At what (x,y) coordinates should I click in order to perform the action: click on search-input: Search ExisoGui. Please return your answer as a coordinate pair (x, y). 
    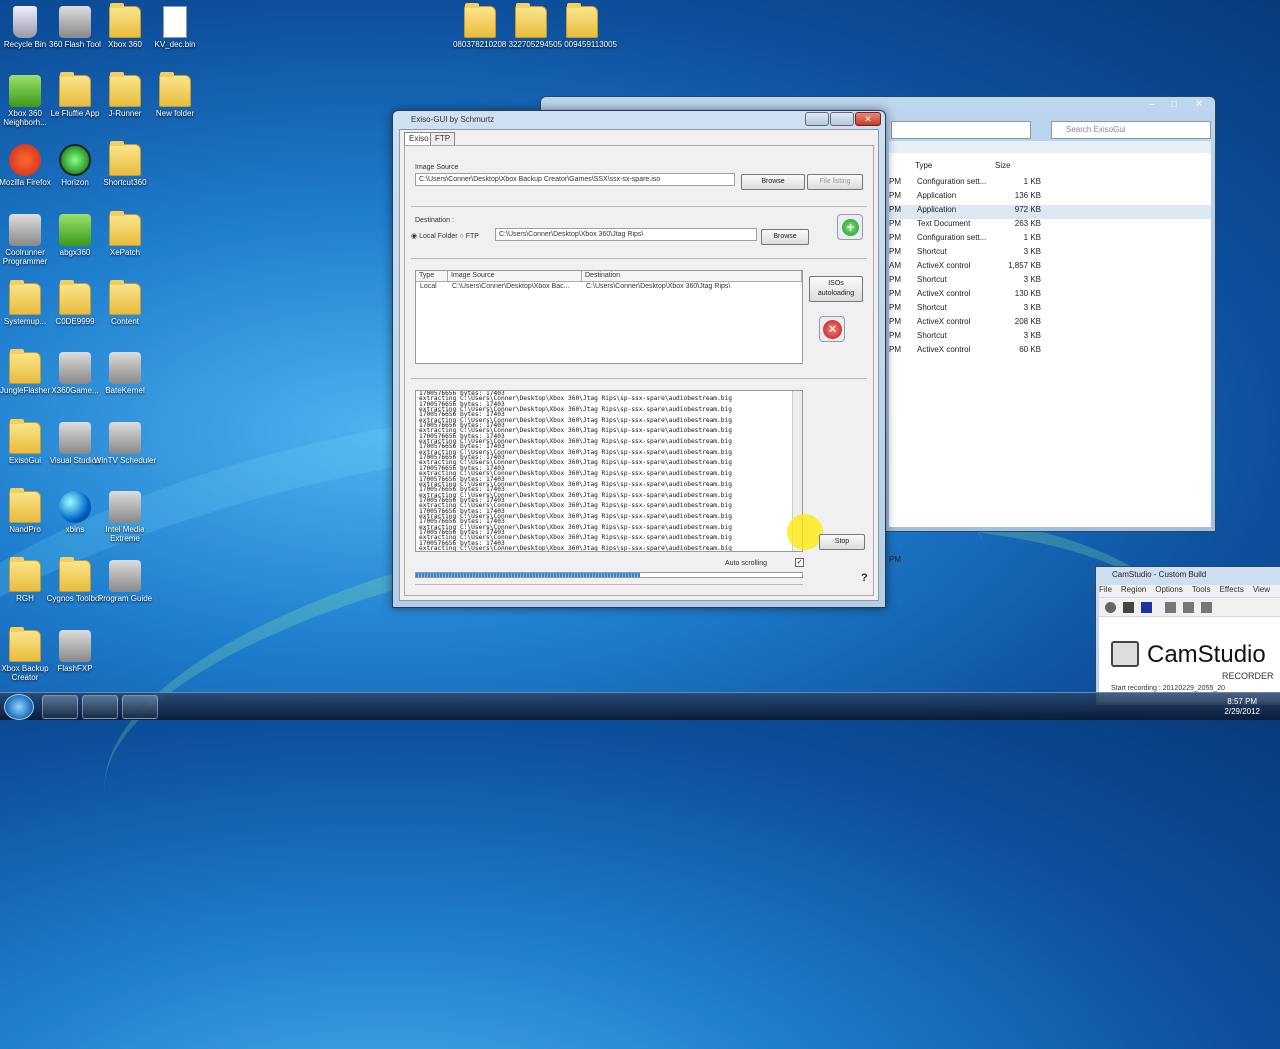
    Looking at the image, I should click on (1131, 130).